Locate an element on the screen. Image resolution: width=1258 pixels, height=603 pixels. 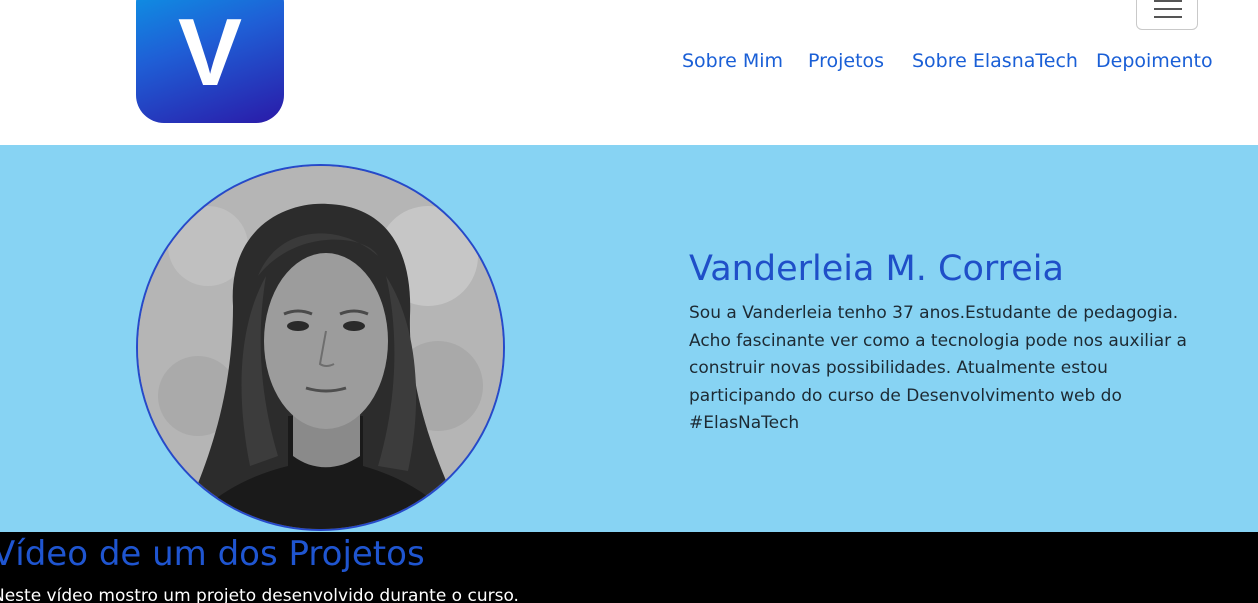
navbar-toggler-button is located at coordinates (1167, 15).